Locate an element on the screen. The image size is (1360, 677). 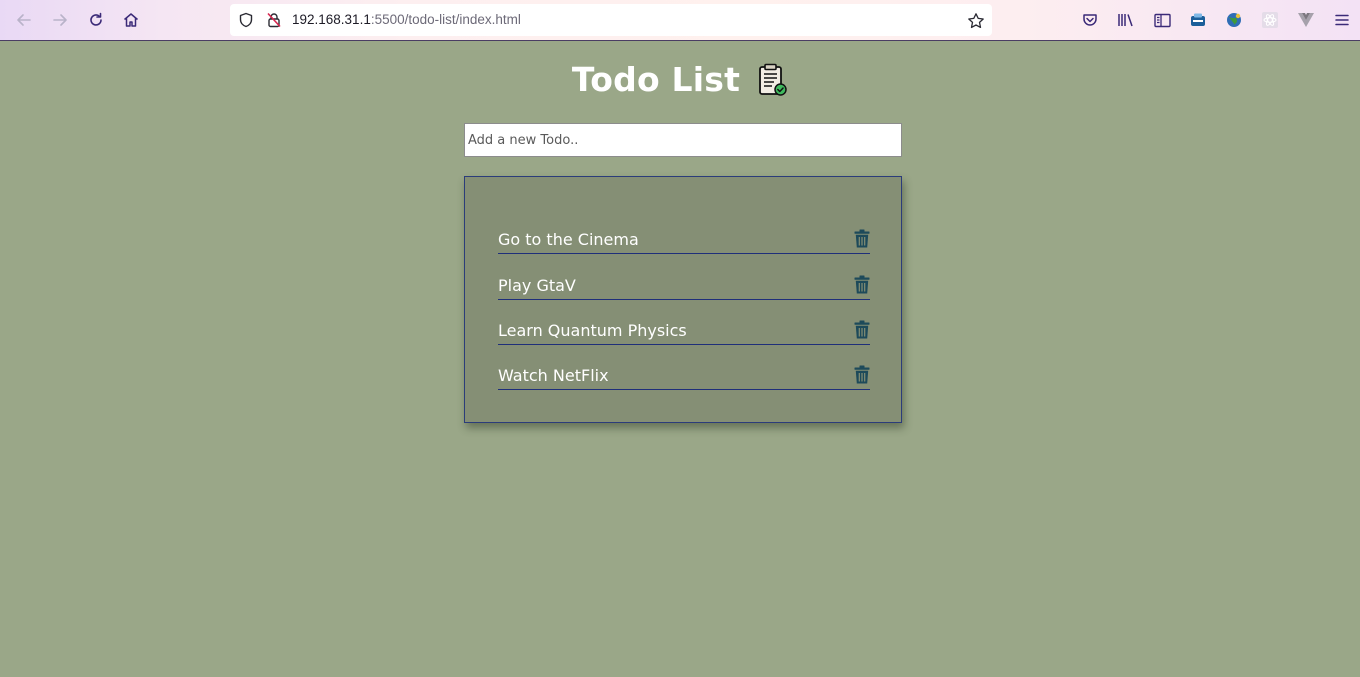
header: Todo List is located at coordinates (680, 79).